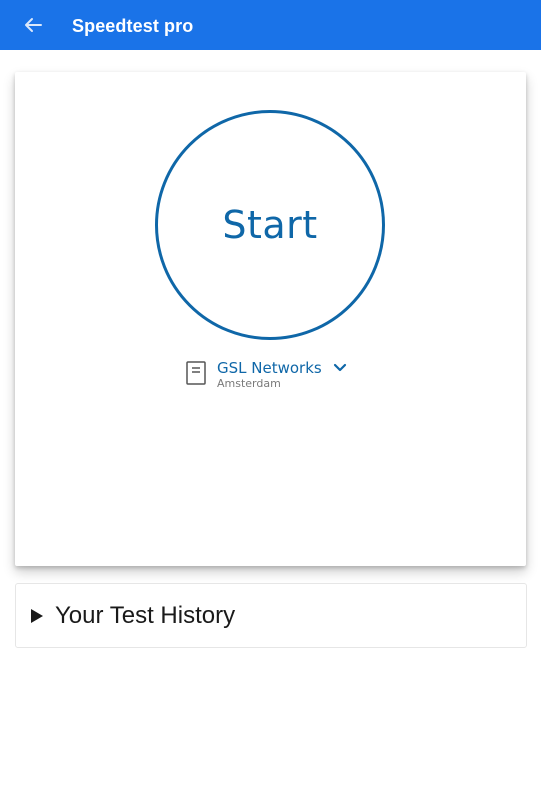  I want to click on server-name-row: GSL Networks, so click(282, 368).